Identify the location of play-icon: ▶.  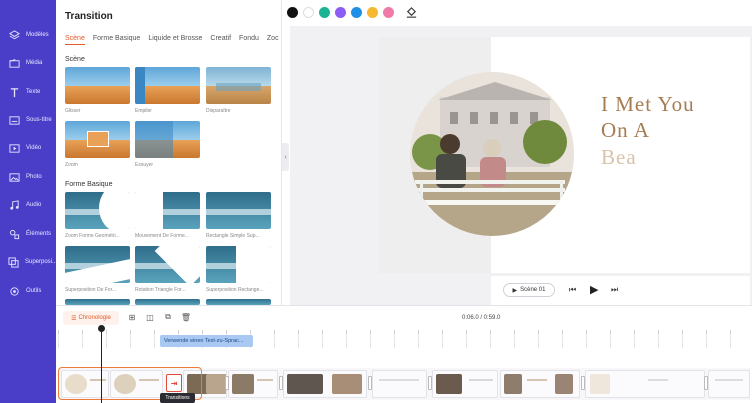
(594, 289).